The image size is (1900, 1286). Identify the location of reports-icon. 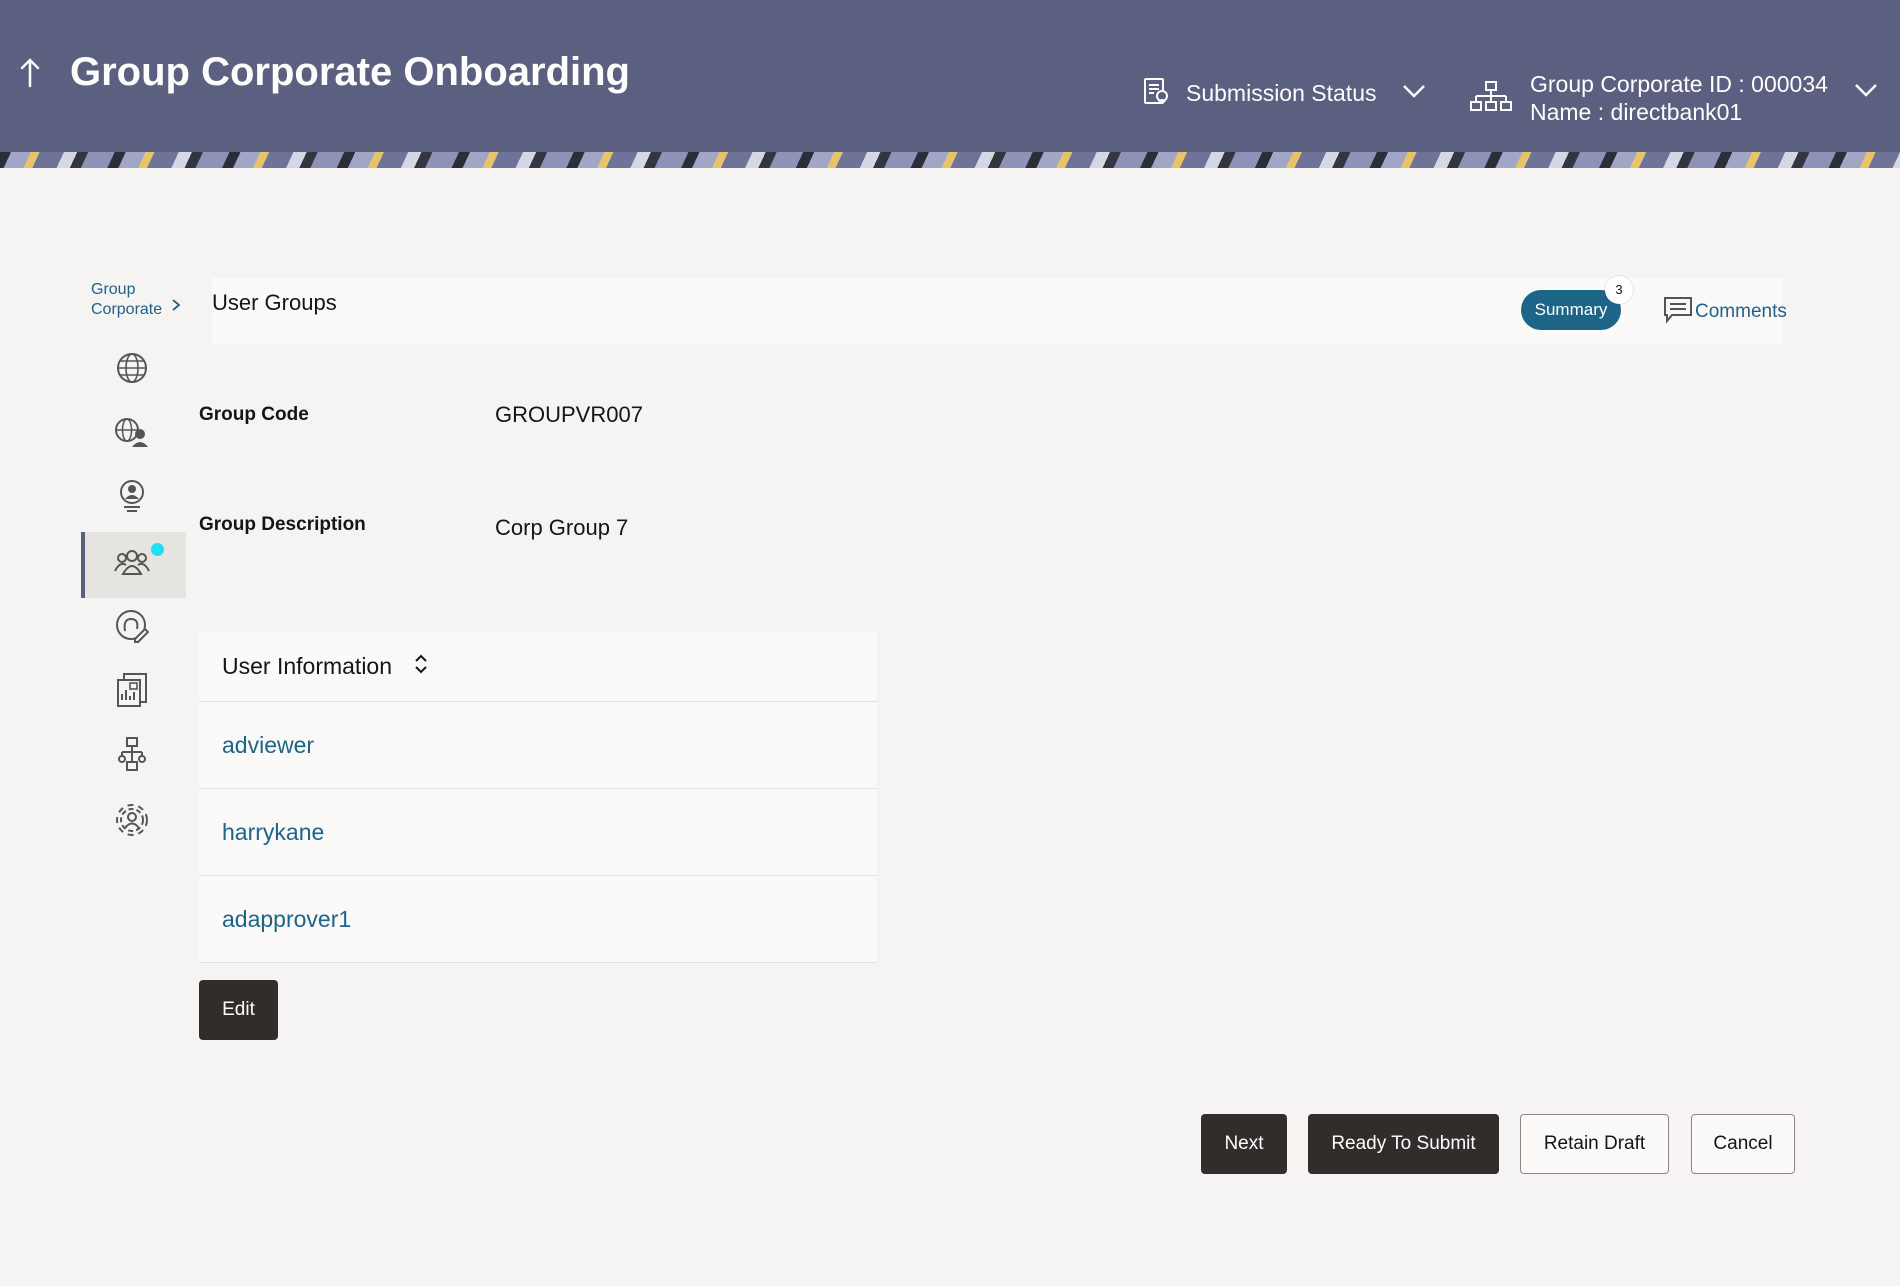
(132, 690).